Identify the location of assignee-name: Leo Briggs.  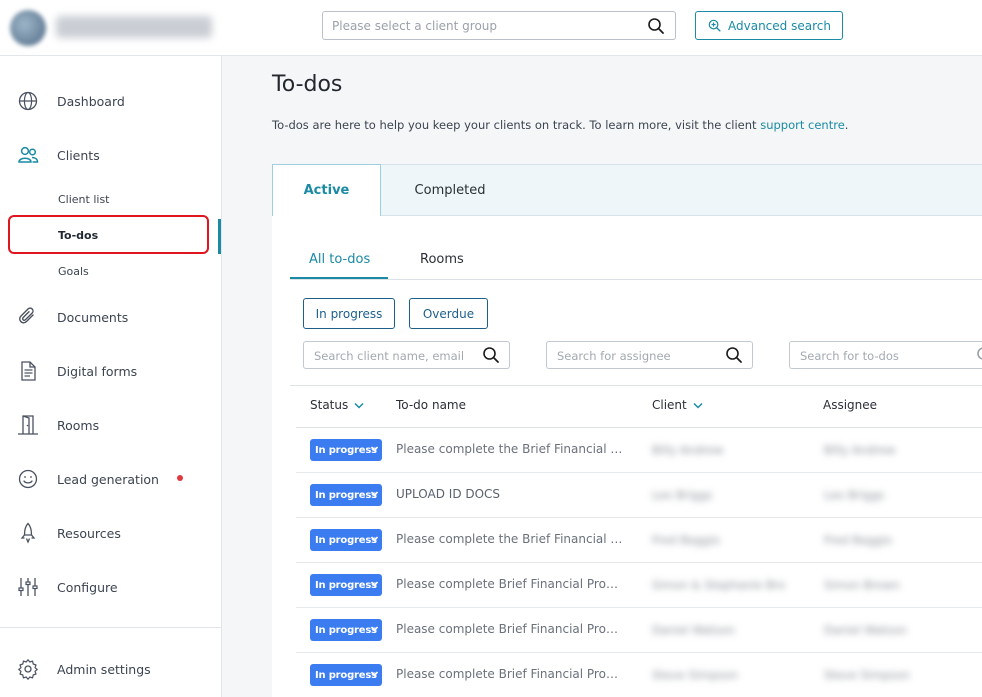
(854, 495).